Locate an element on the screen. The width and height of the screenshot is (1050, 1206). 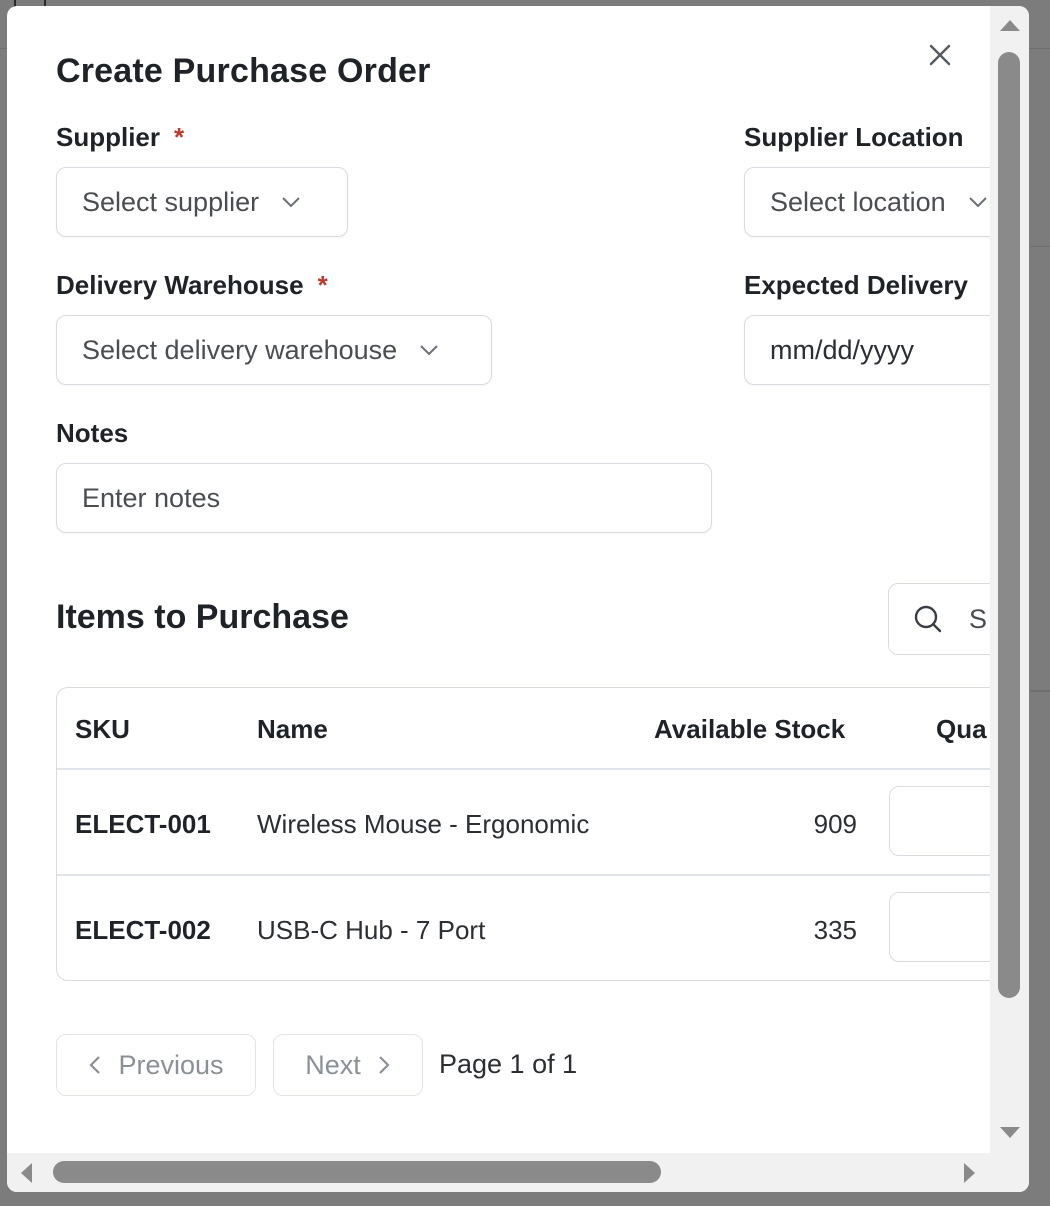
scroll-up-arrow-icon is located at coordinates (1010, 25).